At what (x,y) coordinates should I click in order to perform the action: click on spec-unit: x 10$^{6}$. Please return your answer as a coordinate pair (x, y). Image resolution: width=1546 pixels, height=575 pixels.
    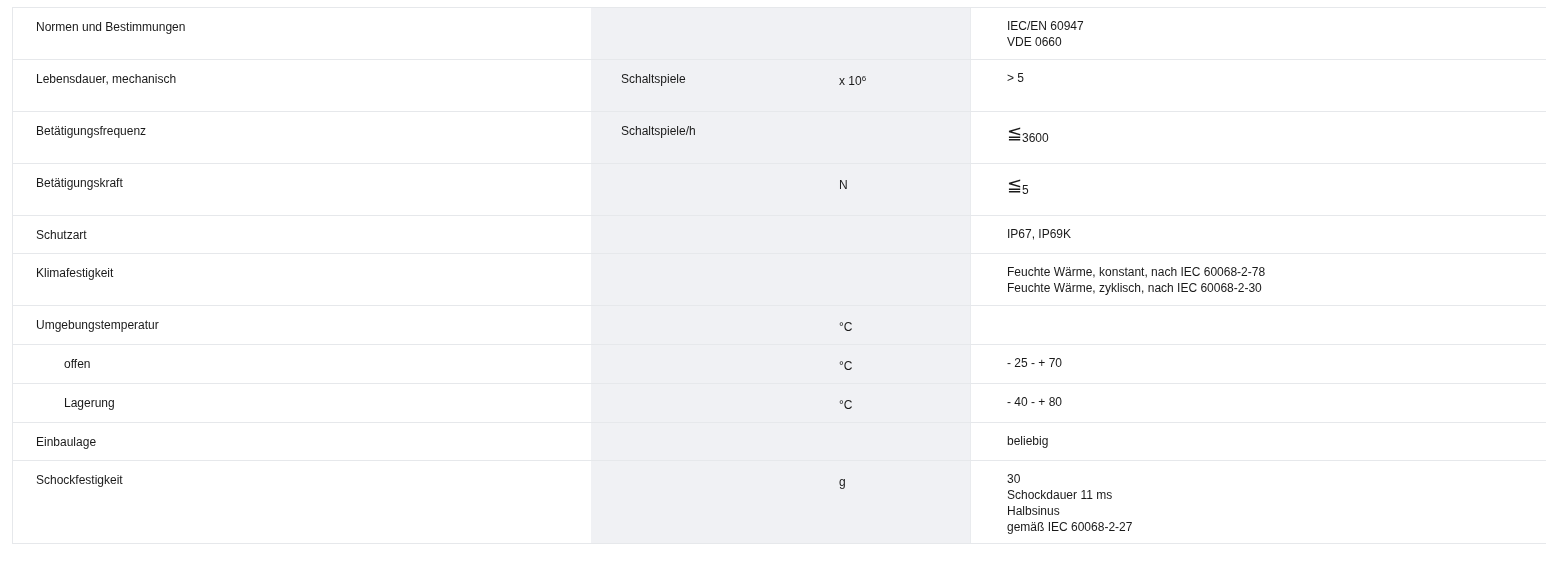
    Looking at the image, I should click on (853, 81).